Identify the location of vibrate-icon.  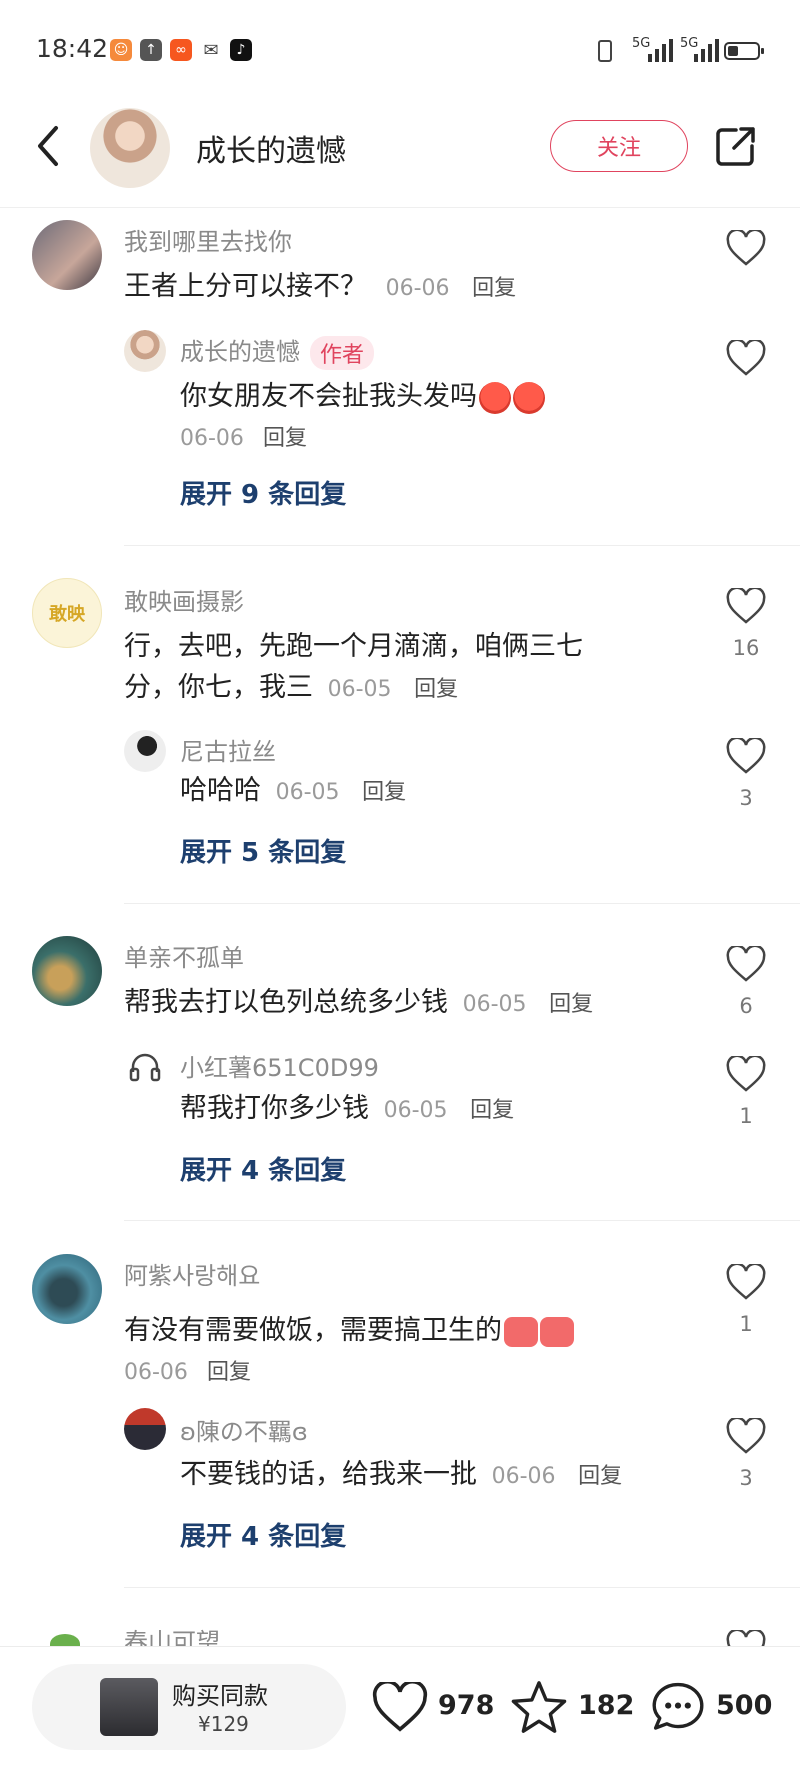
(605, 51).